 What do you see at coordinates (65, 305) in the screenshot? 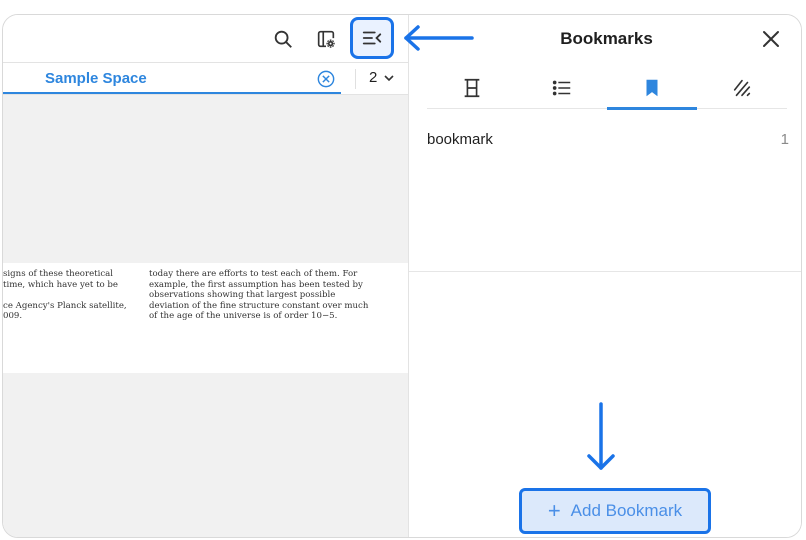
I see `text-line: ce Agency's Planck satellite,` at bounding box center [65, 305].